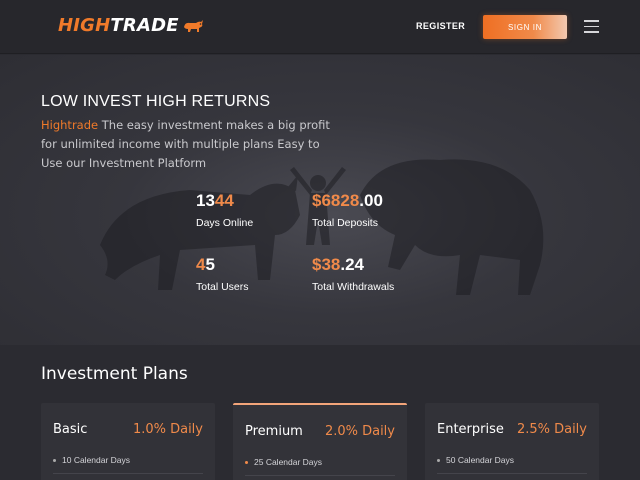 The height and width of the screenshot is (480, 640). I want to click on stat-label: Total Withdrawals, so click(353, 287).